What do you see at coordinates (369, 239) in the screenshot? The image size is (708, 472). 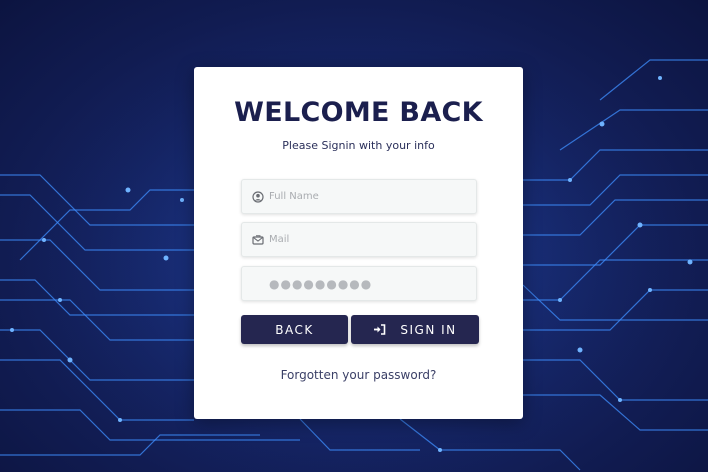 I see `mail-input` at bounding box center [369, 239].